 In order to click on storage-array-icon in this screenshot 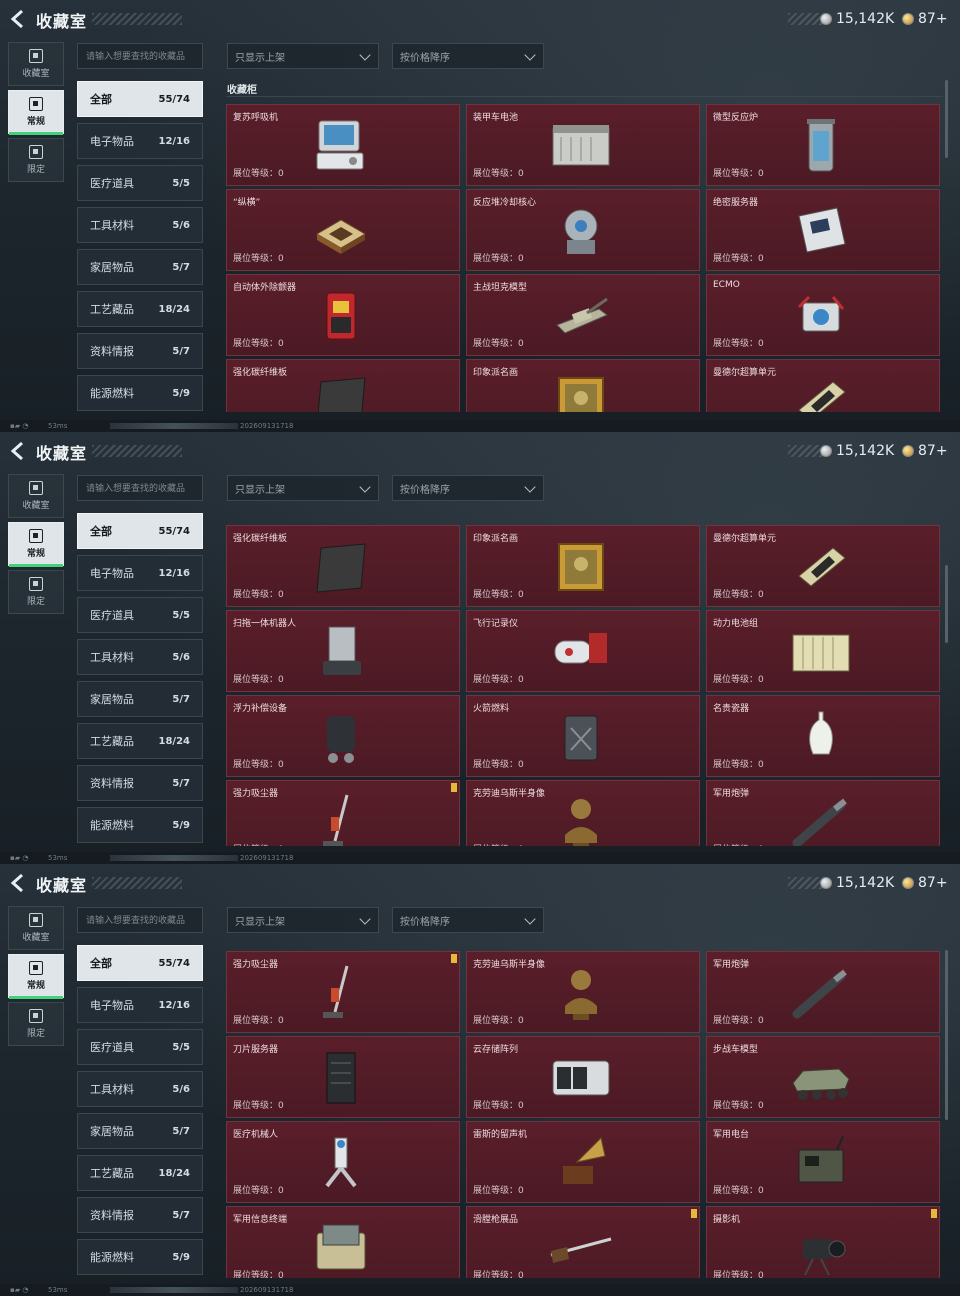, I will do `click(581, 1078)`.